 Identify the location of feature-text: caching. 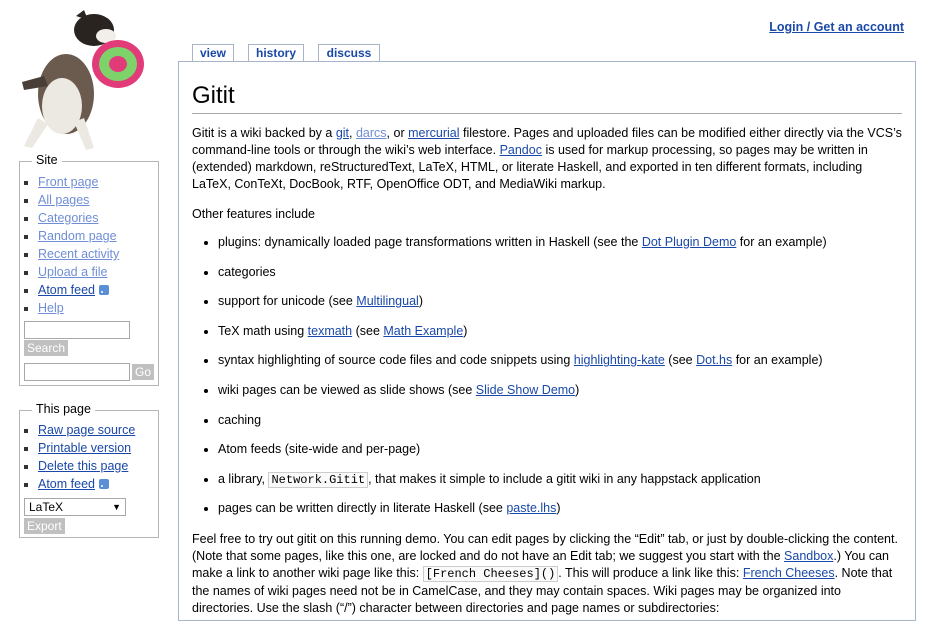
(240, 419).